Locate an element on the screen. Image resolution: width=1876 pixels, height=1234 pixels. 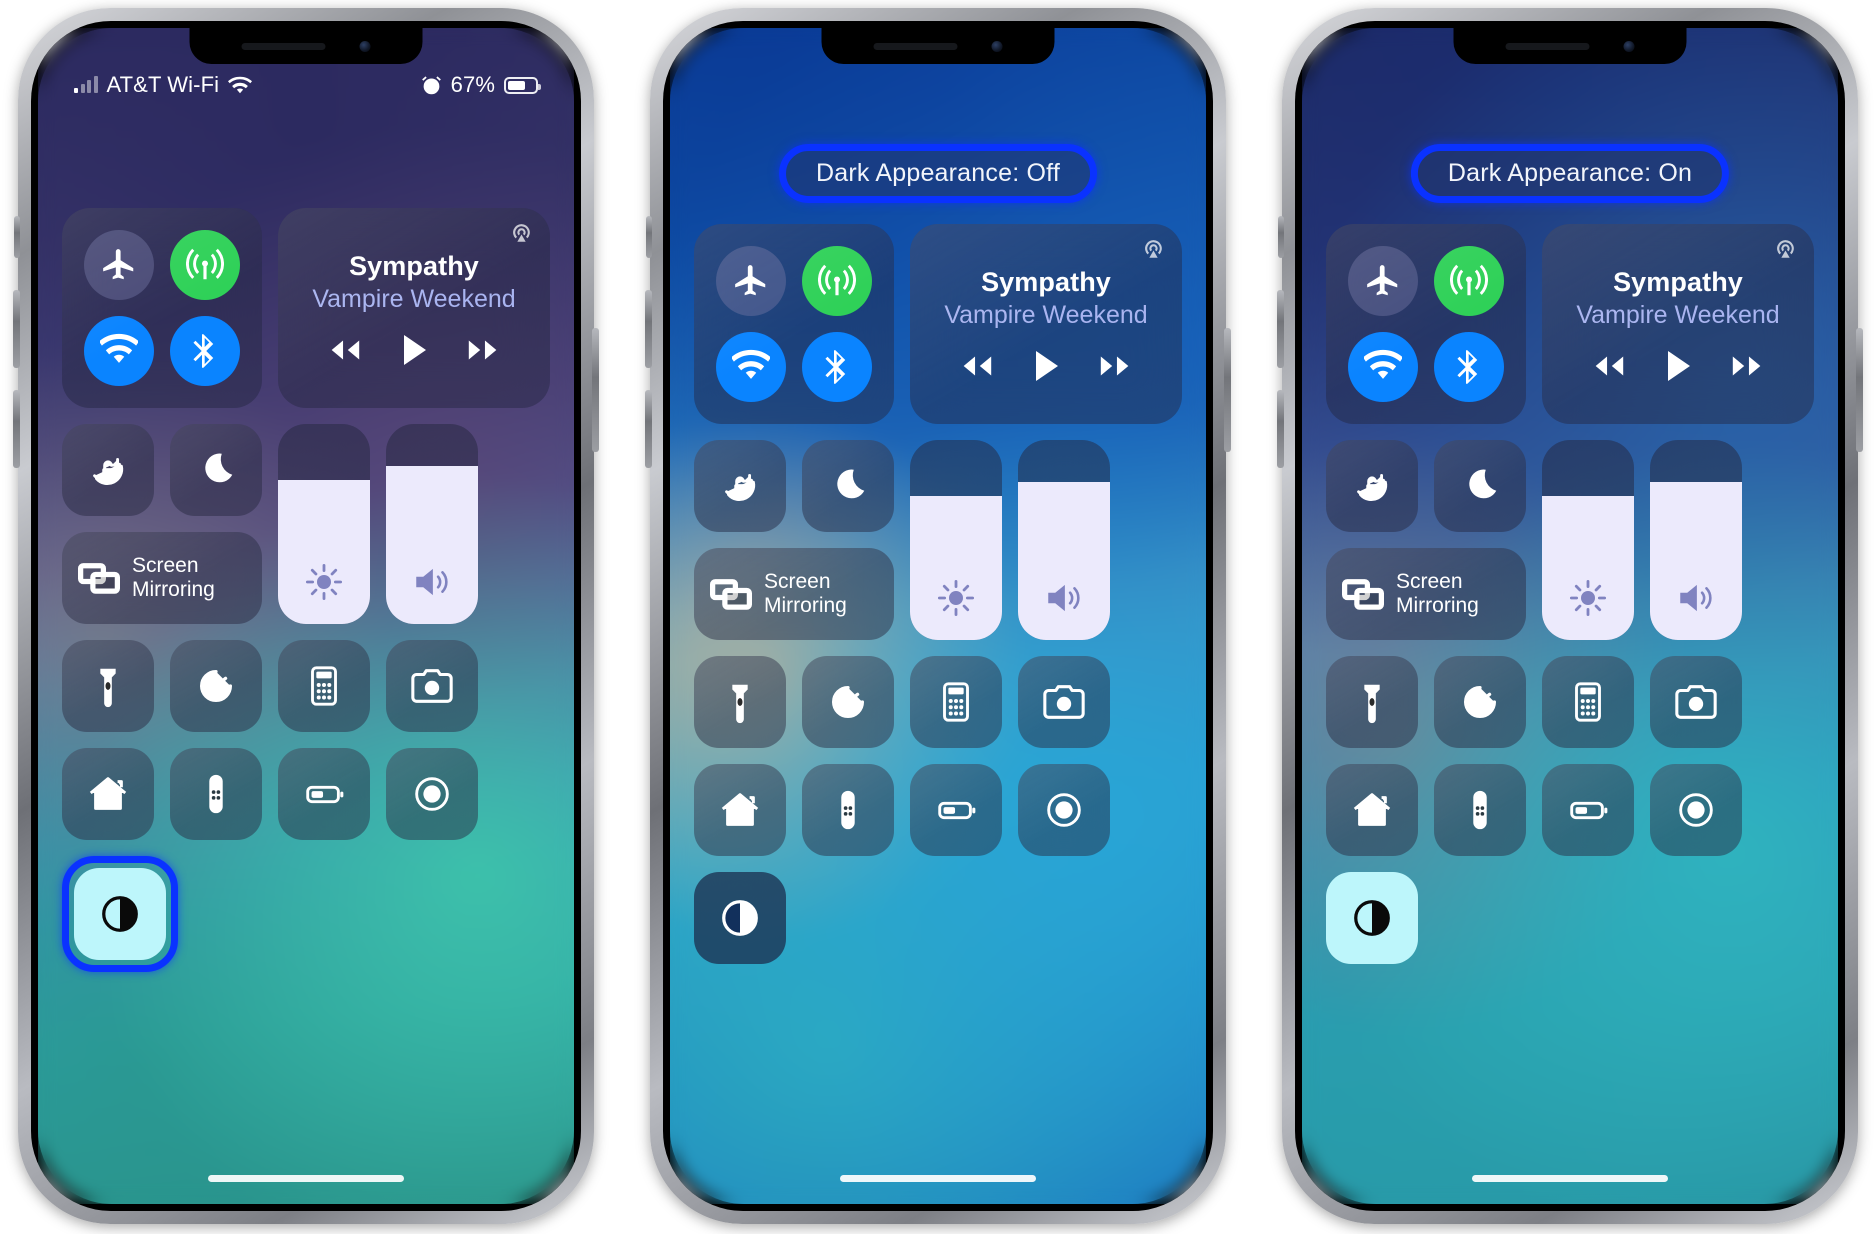
wifi-icon is located at coordinates (240, 84).